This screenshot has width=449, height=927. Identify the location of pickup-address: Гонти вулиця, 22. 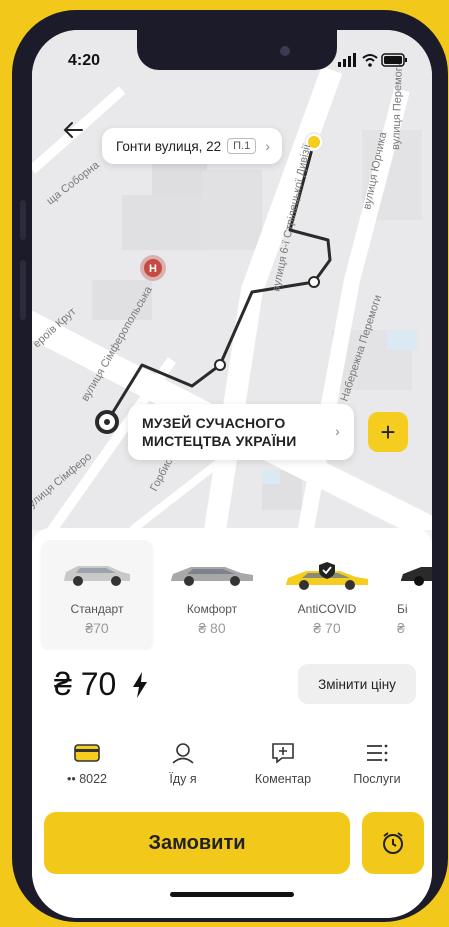
(169, 146).